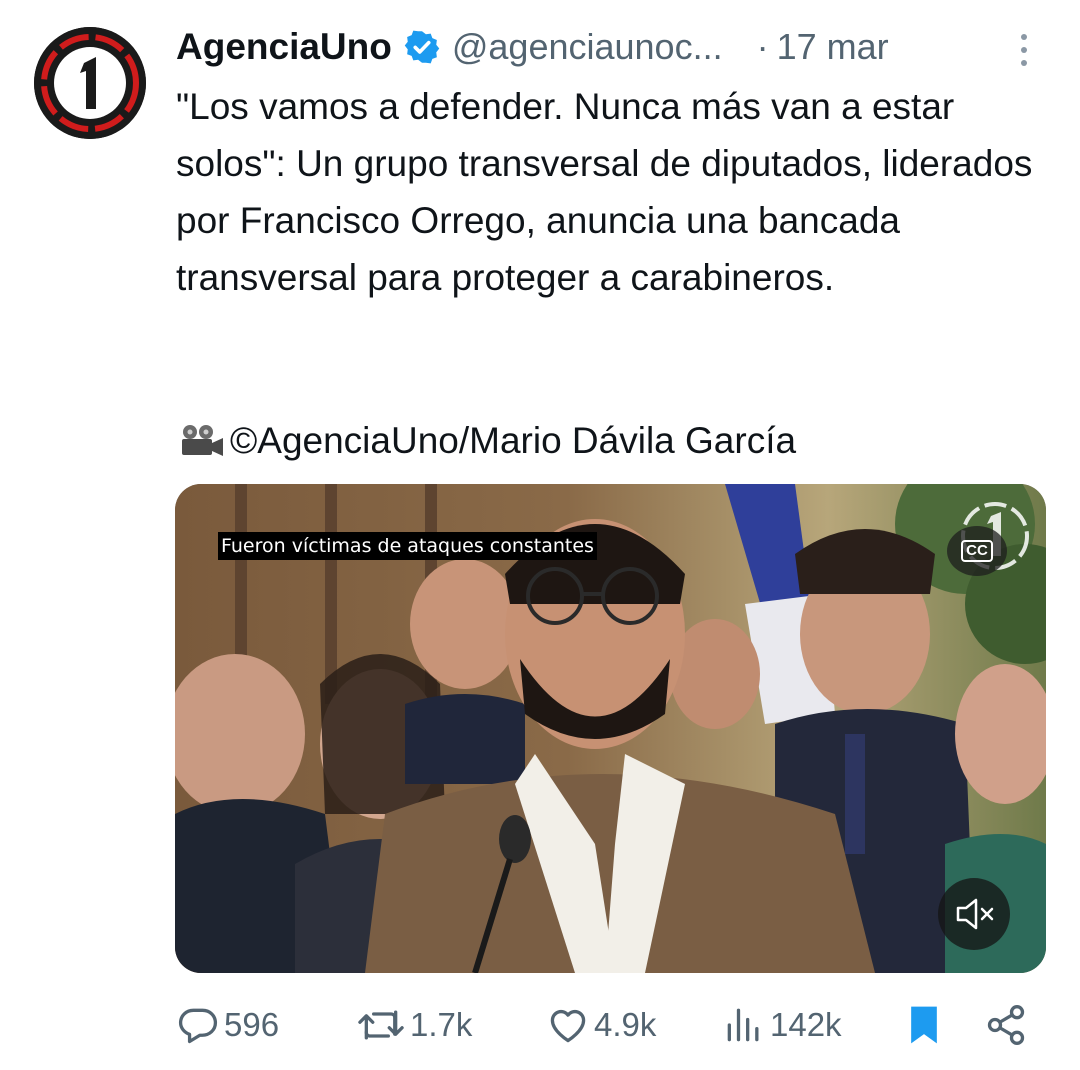  I want to click on retweet-count: 1.7k, so click(441, 1024).